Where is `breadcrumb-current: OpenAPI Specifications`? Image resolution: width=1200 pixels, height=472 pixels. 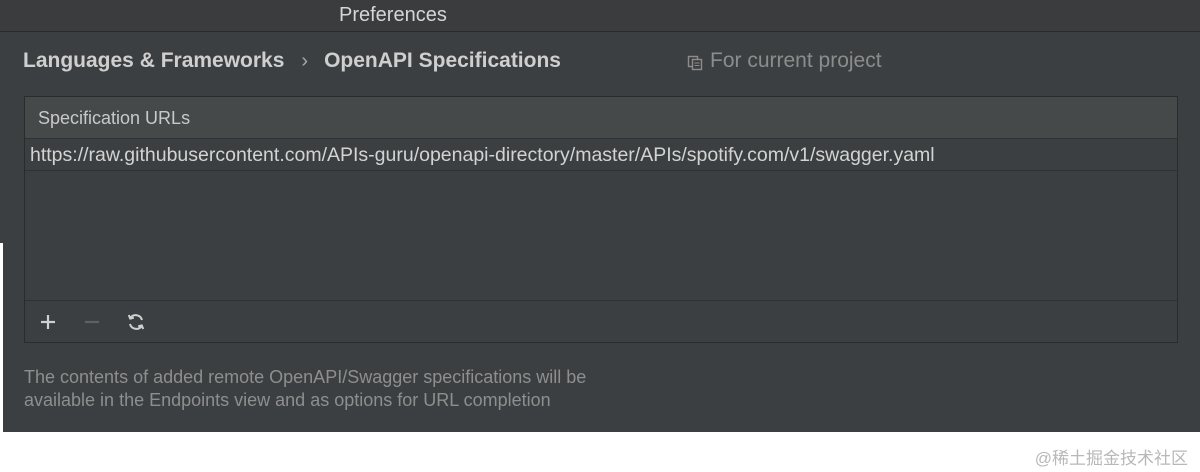 breadcrumb-current: OpenAPI Specifications is located at coordinates (442, 60).